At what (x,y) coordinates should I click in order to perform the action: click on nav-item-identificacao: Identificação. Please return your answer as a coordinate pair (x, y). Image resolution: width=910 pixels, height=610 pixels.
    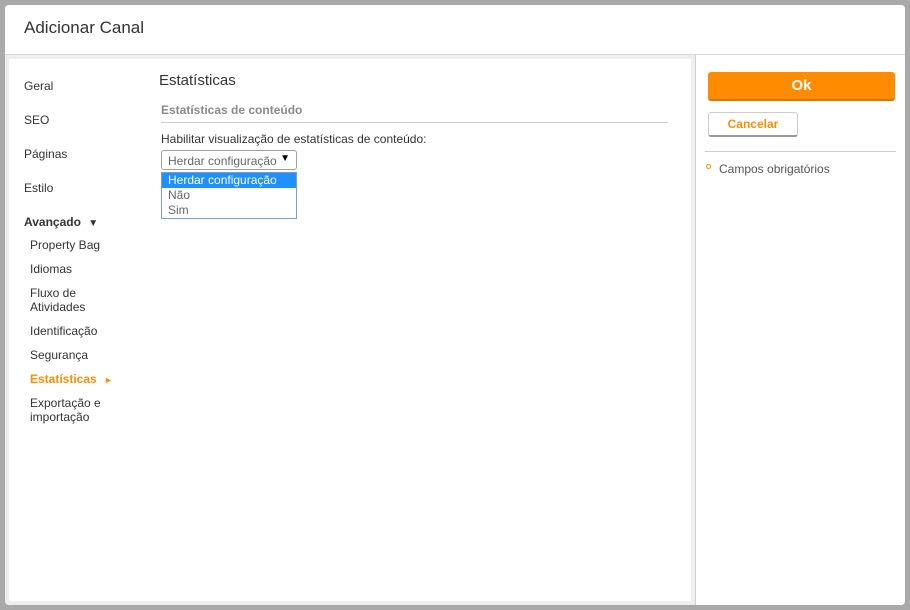
    Looking at the image, I should click on (80, 331).